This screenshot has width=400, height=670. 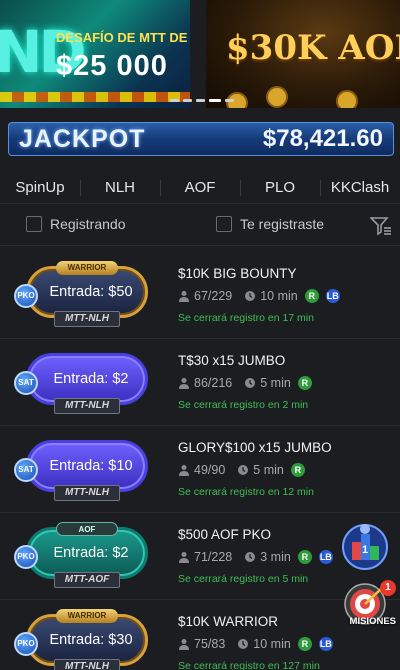 What do you see at coordinates (243, 405) in the screenshot?
I see `registration-closing: Se cerrará registro en 2 min` at bounding box center [243, 405].